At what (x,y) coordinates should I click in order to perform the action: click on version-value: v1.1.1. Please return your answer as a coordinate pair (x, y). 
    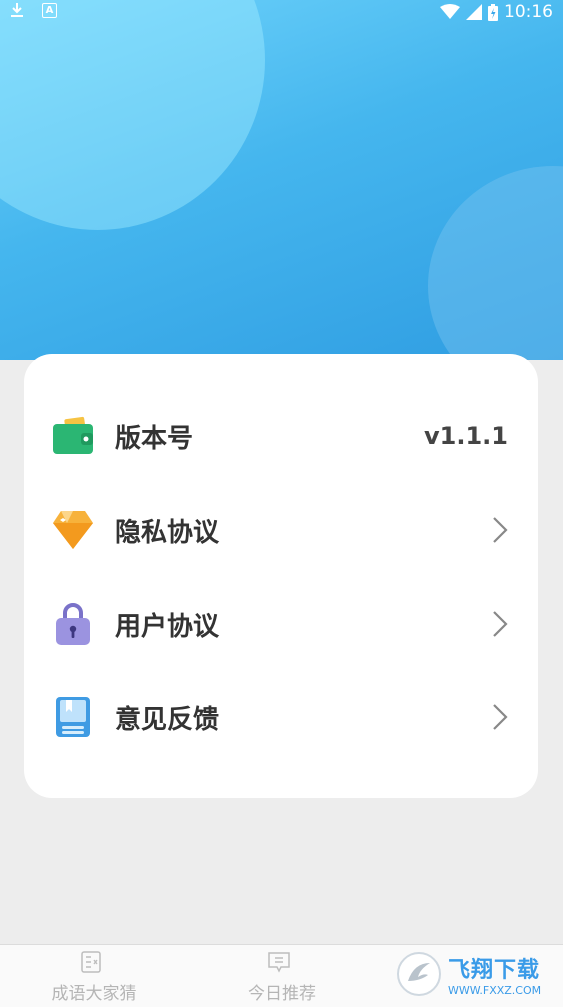
    Looking at the image, I should click on (466, 436).